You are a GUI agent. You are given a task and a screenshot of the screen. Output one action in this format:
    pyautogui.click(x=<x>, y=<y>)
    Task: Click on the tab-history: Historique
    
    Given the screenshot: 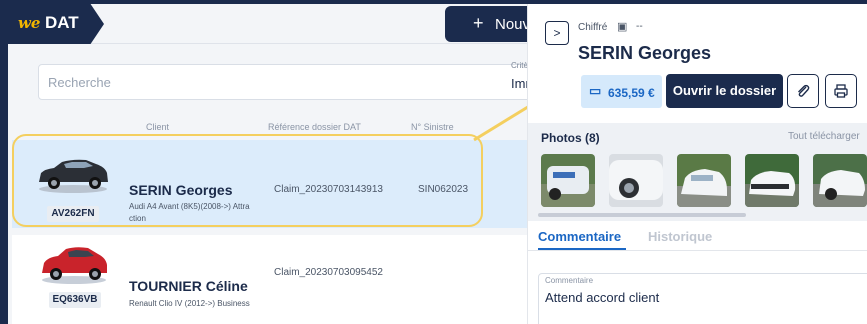 What is the action you would take?
    pyautogui.click(x=680, y=236)
    